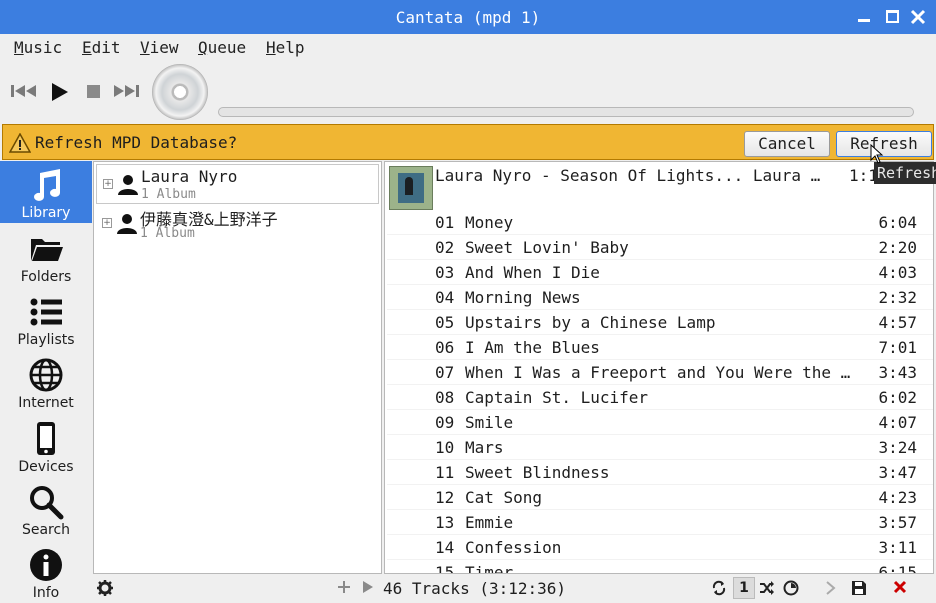 The image size is (936, 603). Describe the element at coordinates (126, 91) in the screenshot. I see `next-track-icon` at that location.